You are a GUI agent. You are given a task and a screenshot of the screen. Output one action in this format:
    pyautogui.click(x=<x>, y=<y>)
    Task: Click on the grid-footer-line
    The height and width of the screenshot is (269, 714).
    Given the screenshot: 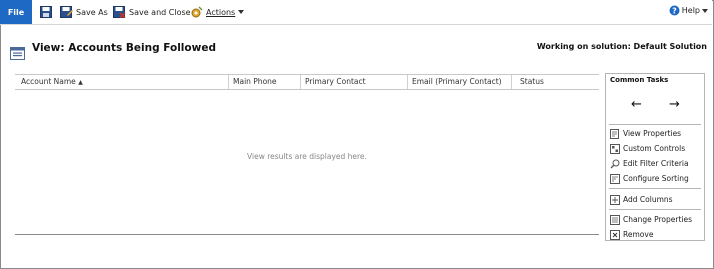 What is the action you would take?
    pyautogui.click(x=307, y=234)
    